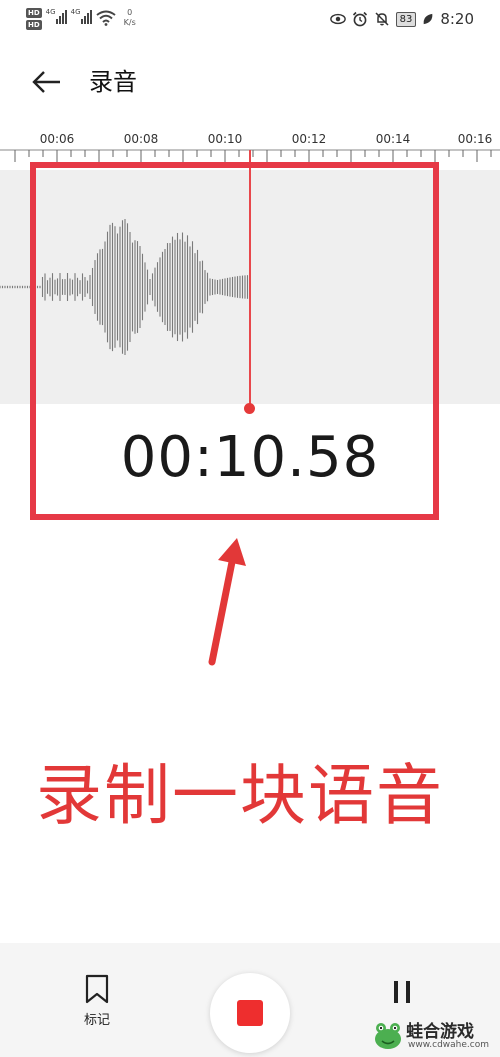  I want to click on arrow-left-icon, so click(46, 82).